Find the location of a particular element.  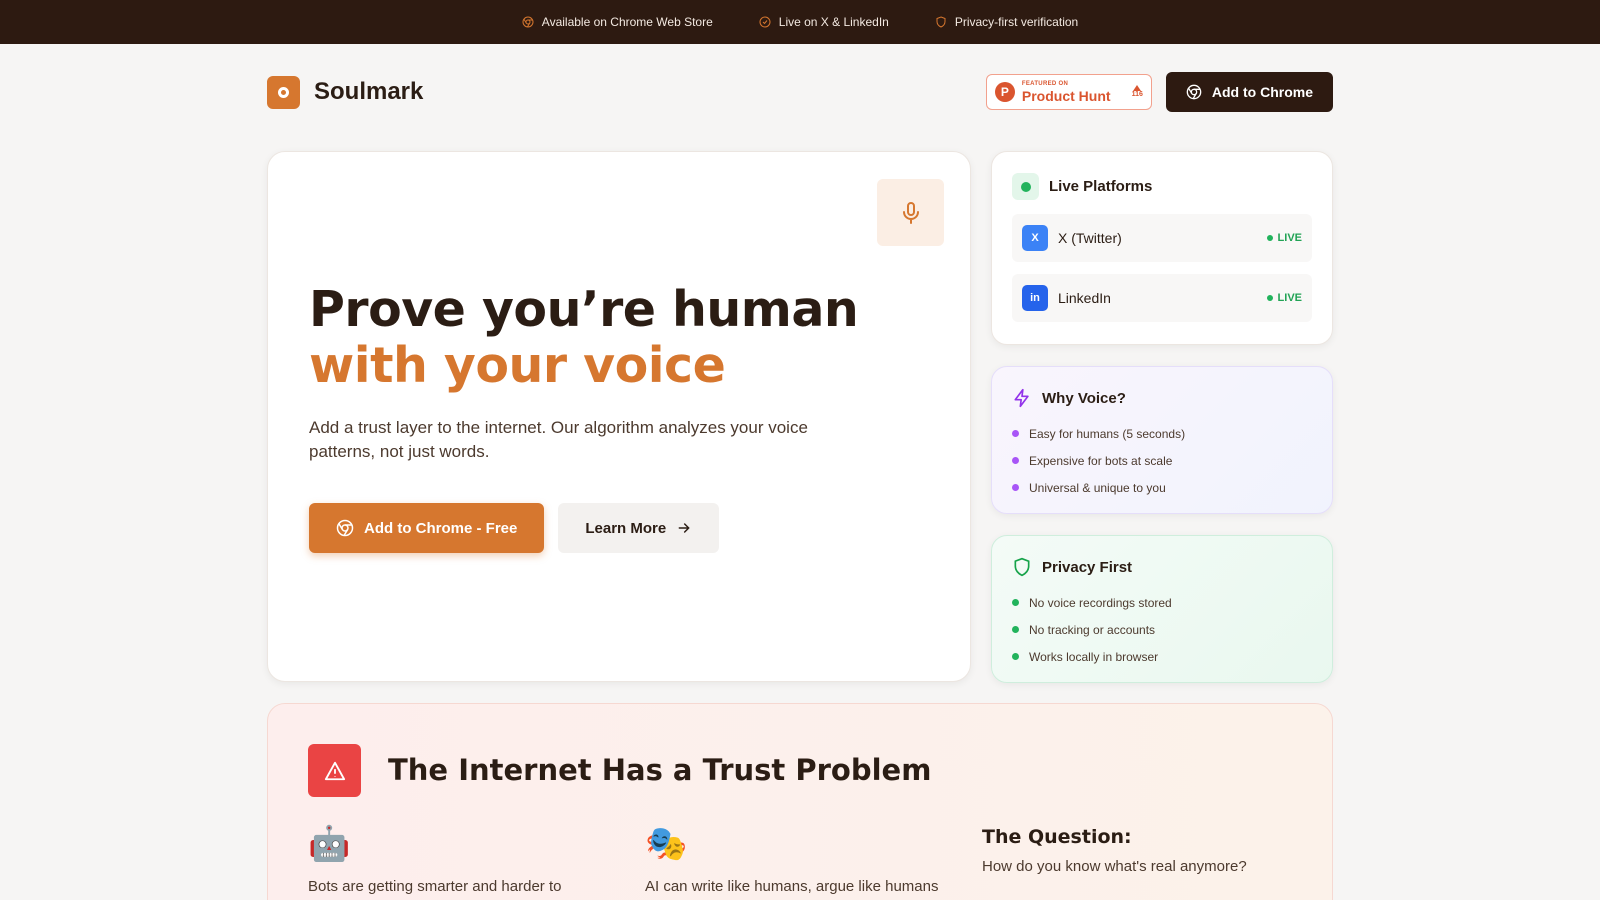

topbar-item-live: Live on X & LinkedIn is located at coordinates (824, 22).